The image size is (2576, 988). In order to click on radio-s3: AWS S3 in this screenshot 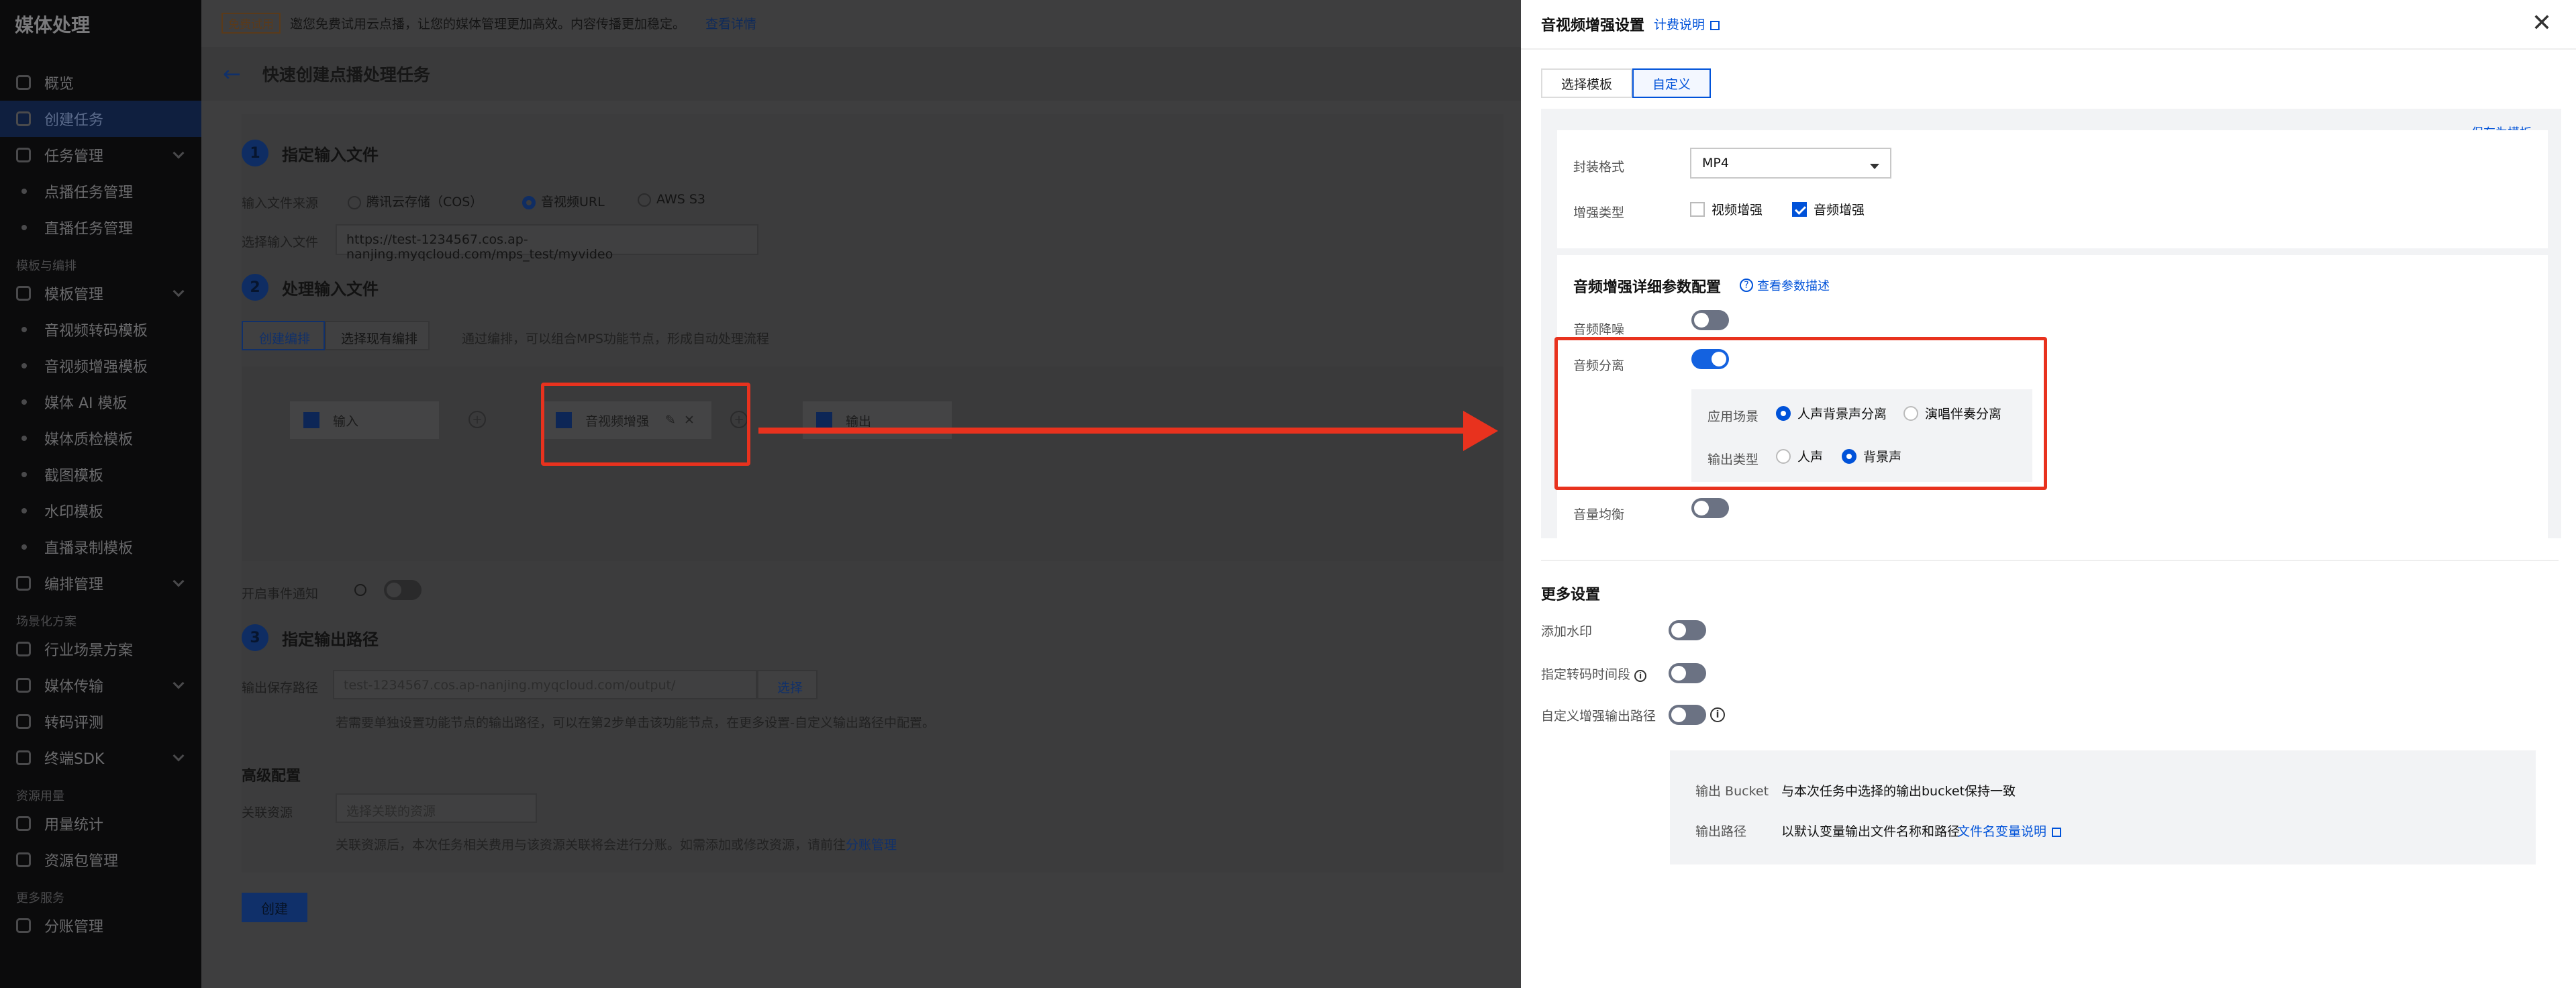, I will do `click(671, 199)`.